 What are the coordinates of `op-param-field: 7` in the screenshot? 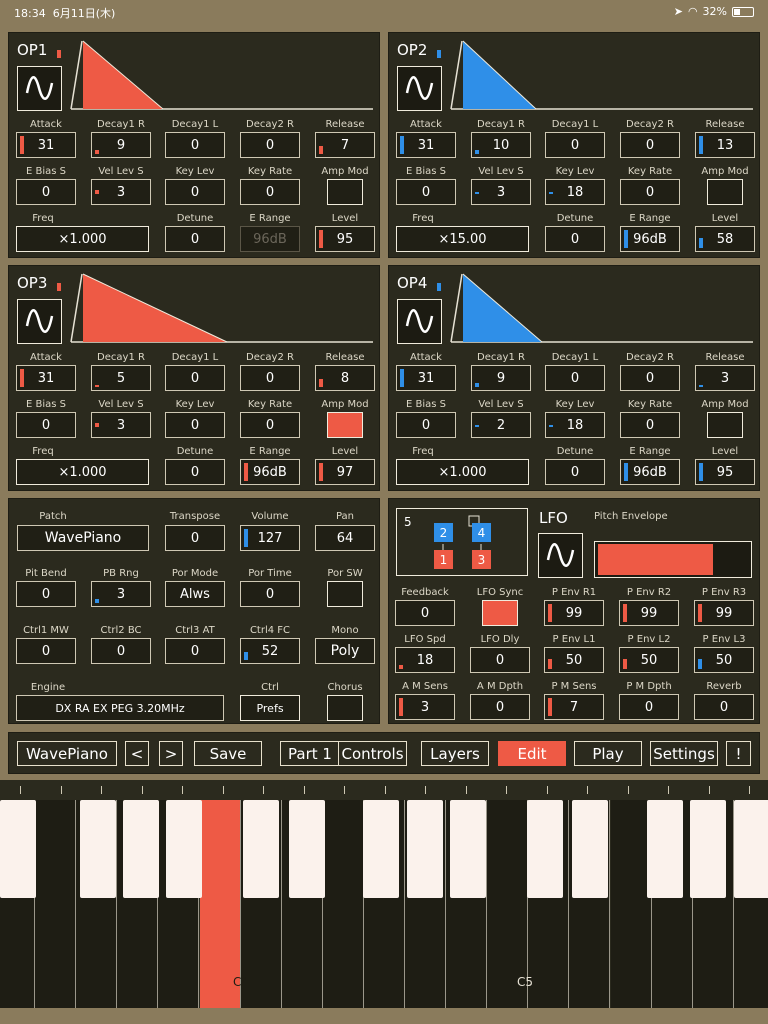 It's located at (345, 145).